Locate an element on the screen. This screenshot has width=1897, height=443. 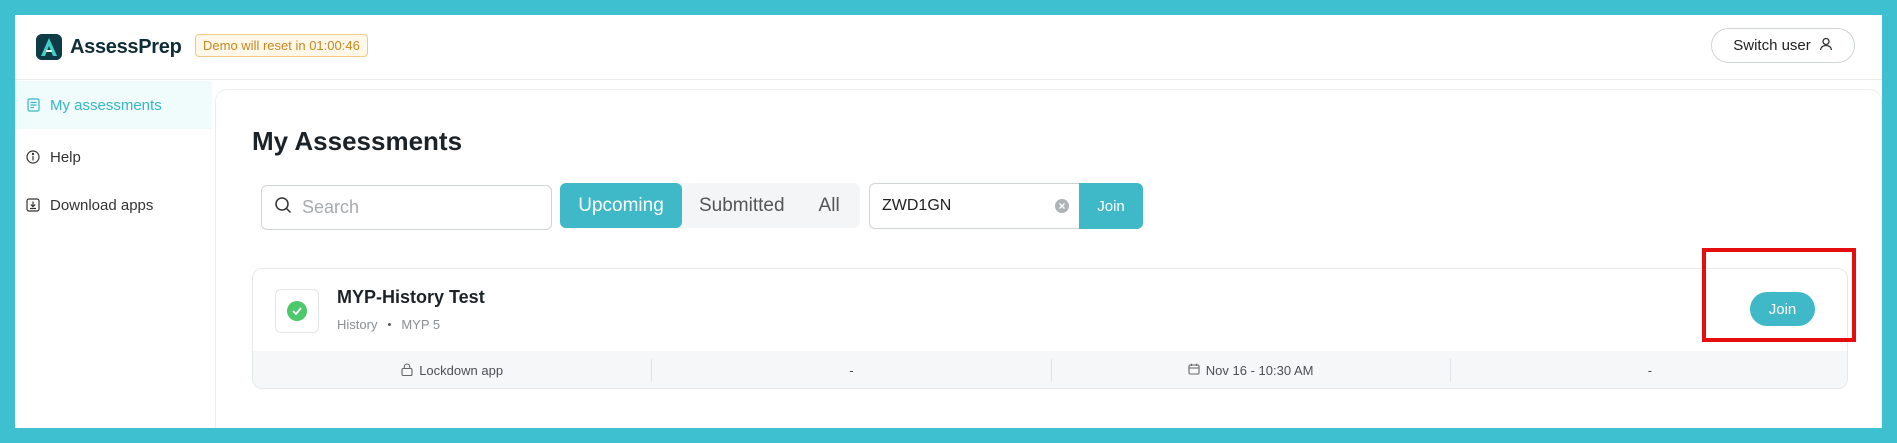
calendar-icon is located at coordinates (1194, 370).